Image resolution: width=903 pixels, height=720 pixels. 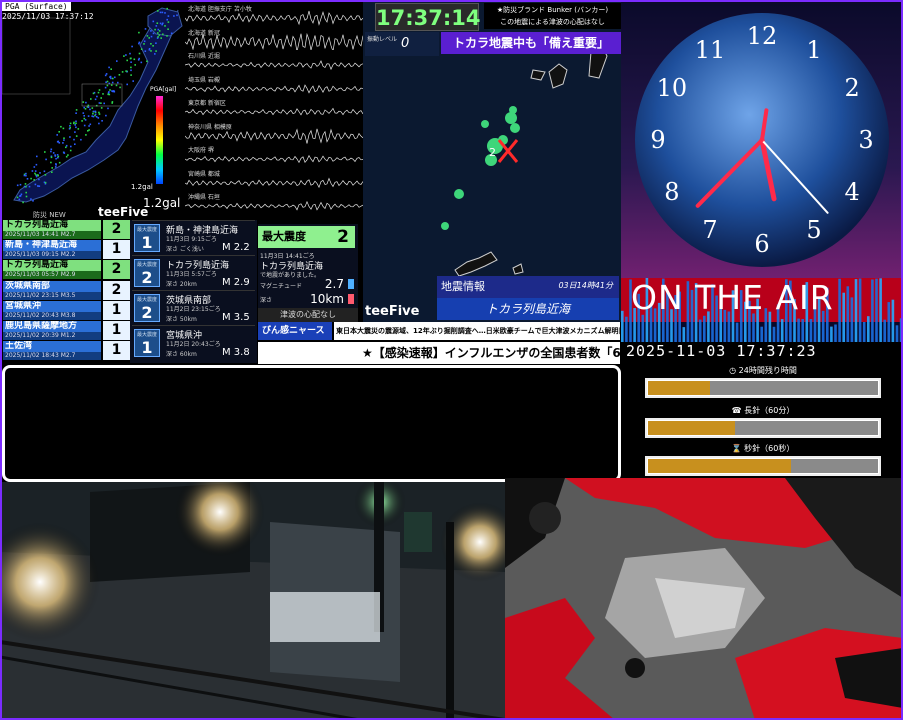 I want to click on quake-list-item: 鹿児島県薩摩地方 2025/11/02 20:39 M1.2 1, so click(x=66, y=331).